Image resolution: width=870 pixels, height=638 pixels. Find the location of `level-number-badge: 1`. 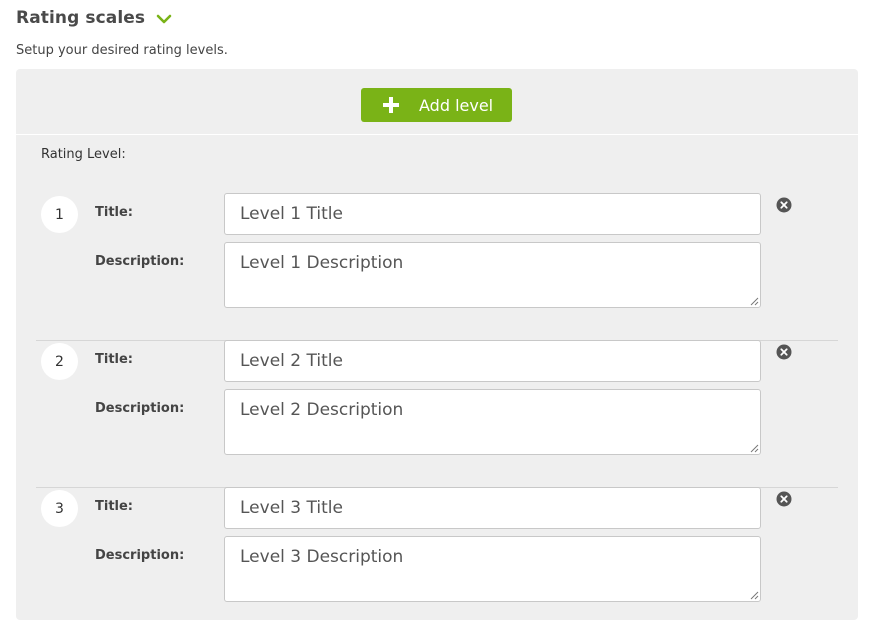

level-number-badge: 1 is located at coordinates (59, 214).